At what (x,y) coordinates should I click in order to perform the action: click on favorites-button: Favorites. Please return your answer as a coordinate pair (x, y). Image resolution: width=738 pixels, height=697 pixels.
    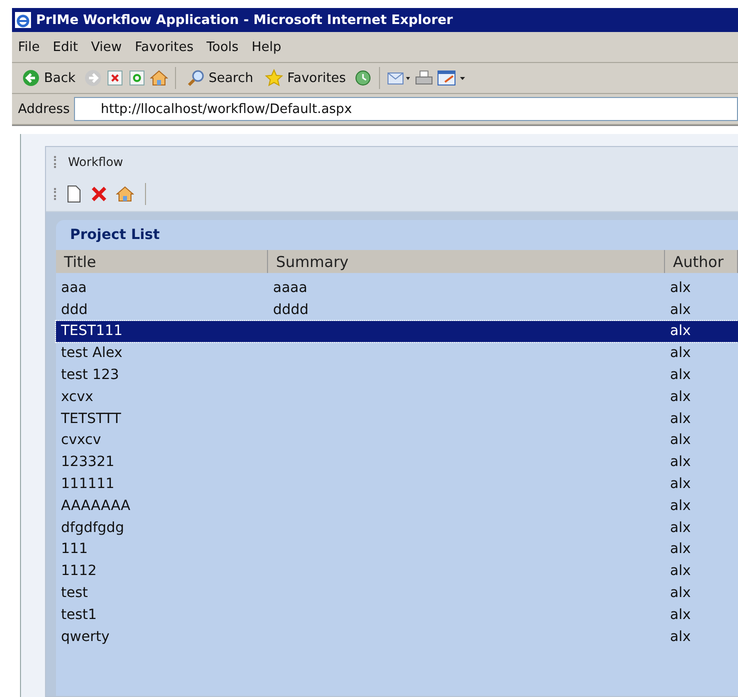
    Looking at the image, I should click on (305, 78).